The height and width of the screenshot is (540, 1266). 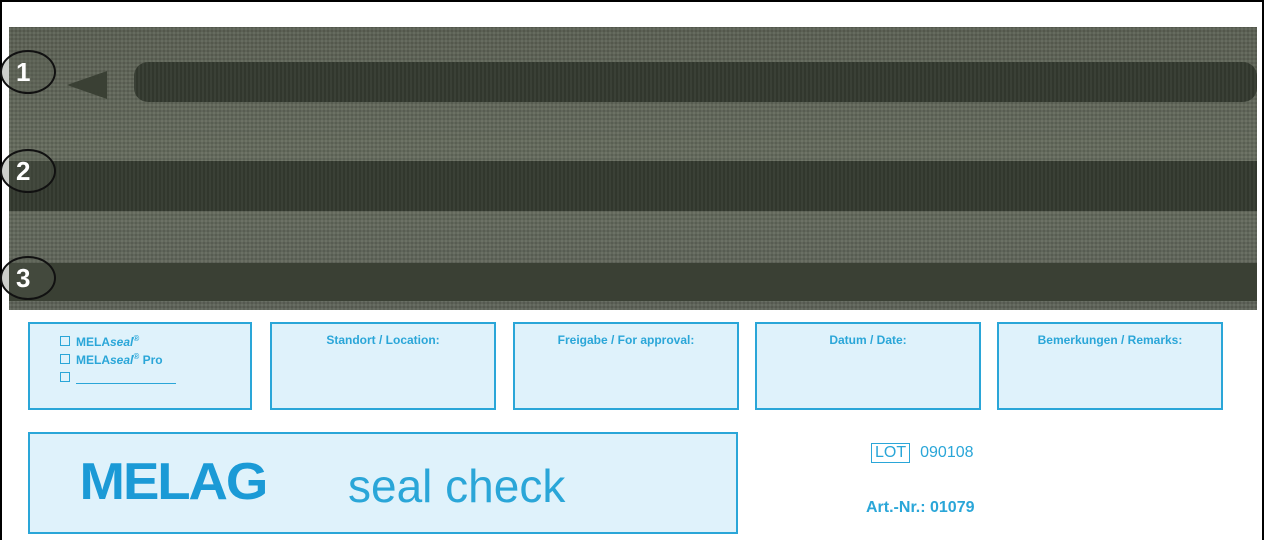 What do you see at coordinates (891, 453) in the screenshot?
I see `lot-label: LOT` at bounding box center [891, 453].